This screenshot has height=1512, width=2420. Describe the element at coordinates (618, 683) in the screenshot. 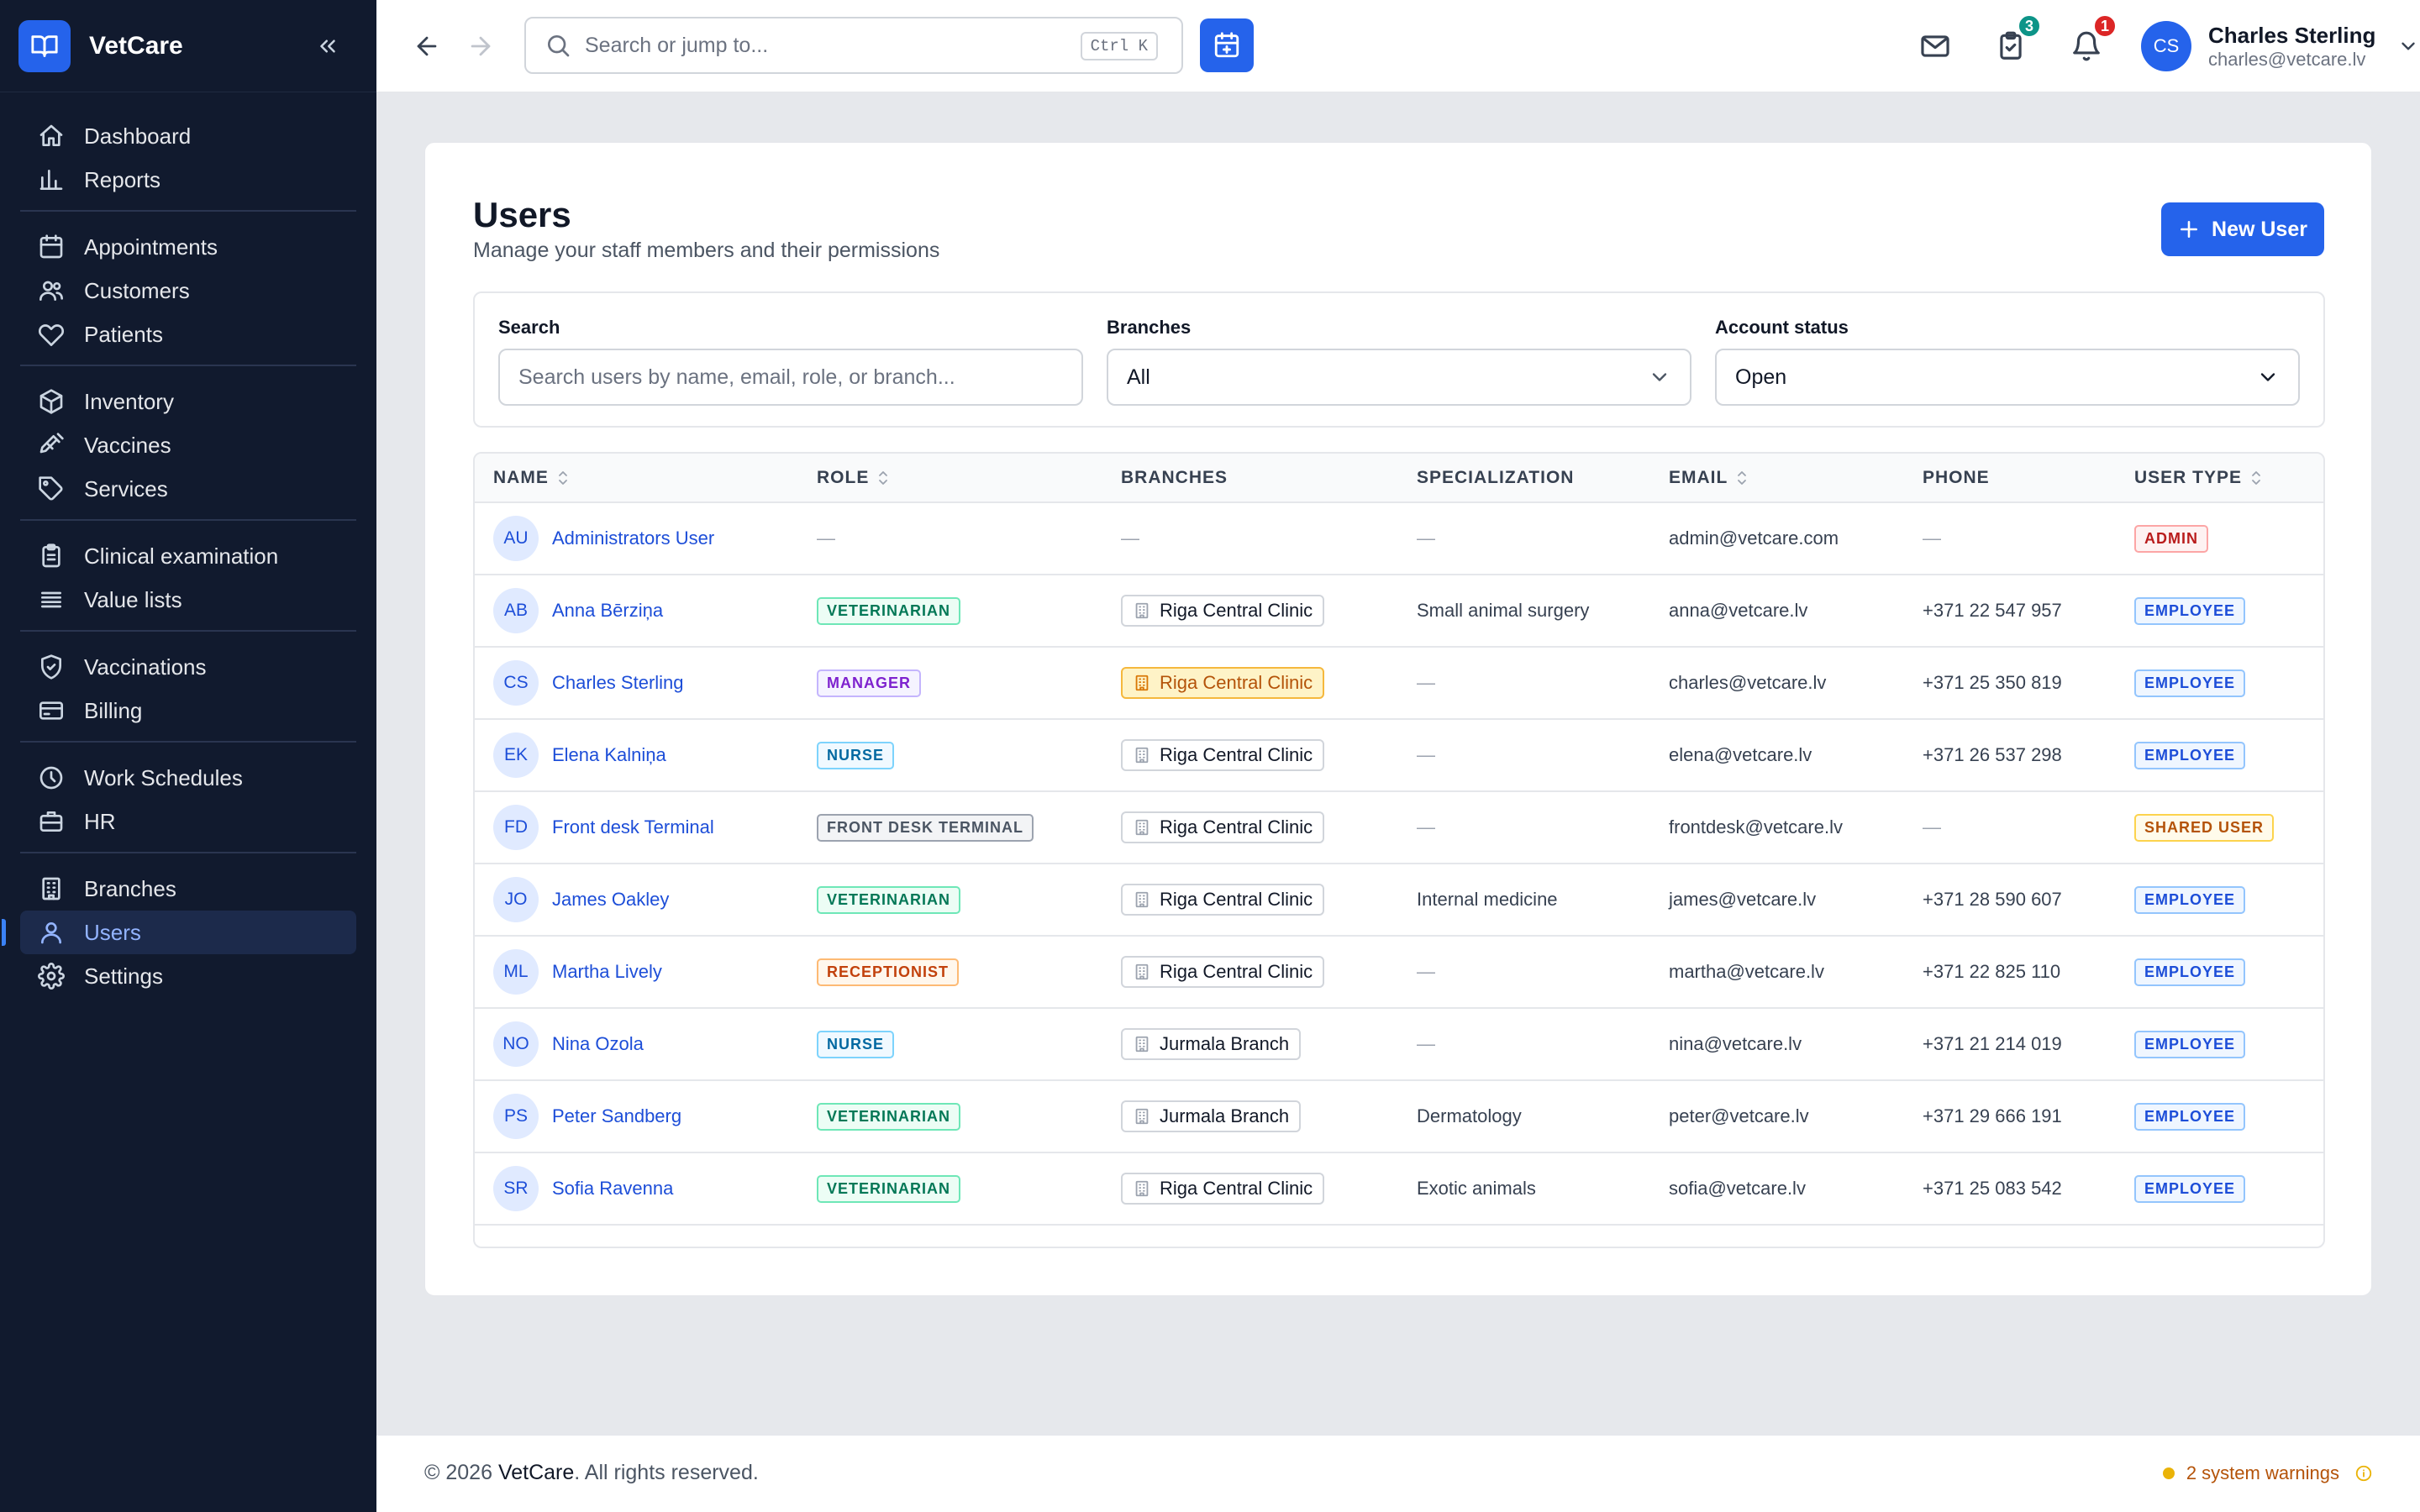

I see `user-name-link: Charles Sterling` at that location.